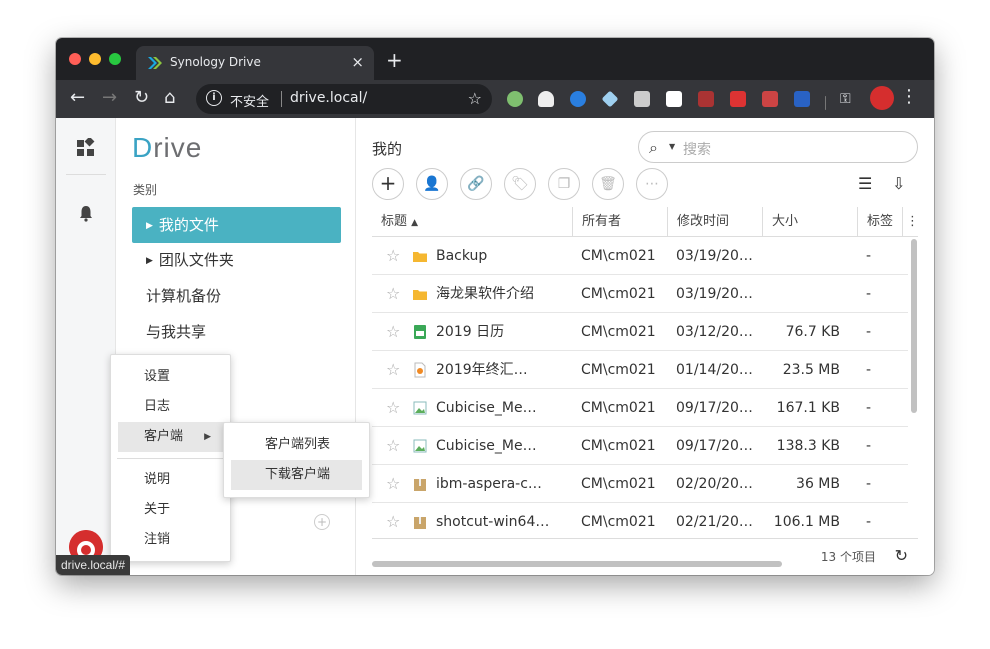  Describe the element at coordinates (546, 99) in the screenshot. I see `extension-cloud-icon` at that location.